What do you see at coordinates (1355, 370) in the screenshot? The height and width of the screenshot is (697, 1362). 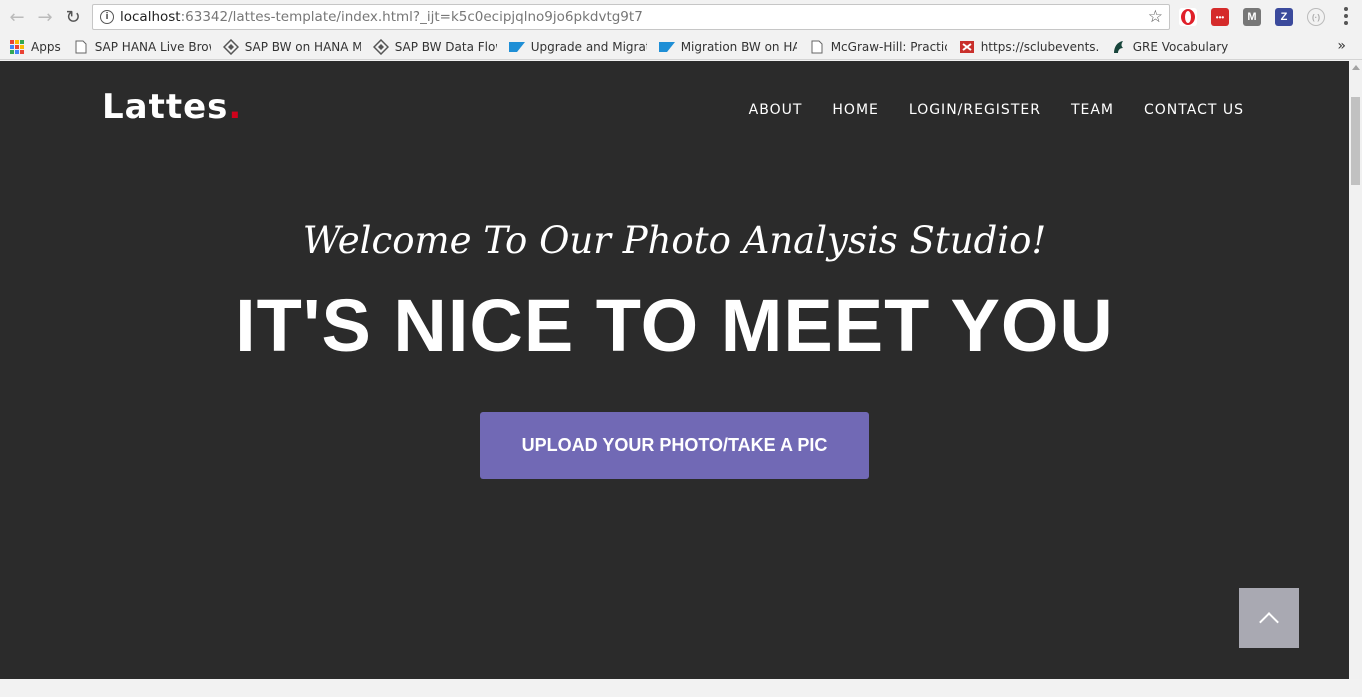 I see `page-scrollbar` at bounding box center [1355, 370].